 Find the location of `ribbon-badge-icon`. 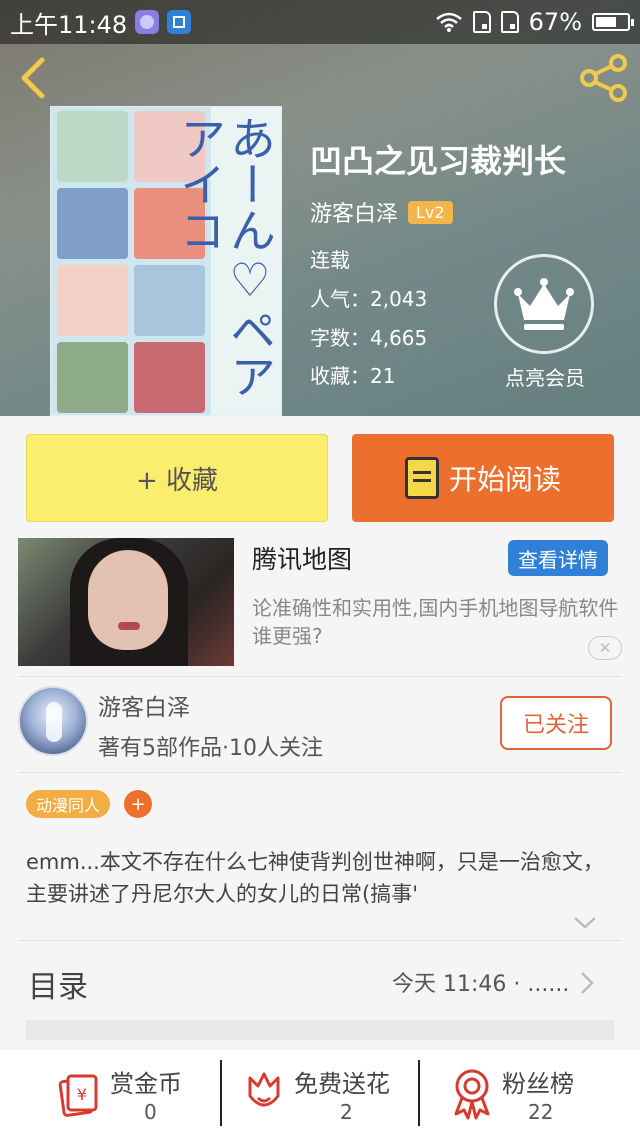

ribbon-badge-icon is located at coordinates (472, 1094).